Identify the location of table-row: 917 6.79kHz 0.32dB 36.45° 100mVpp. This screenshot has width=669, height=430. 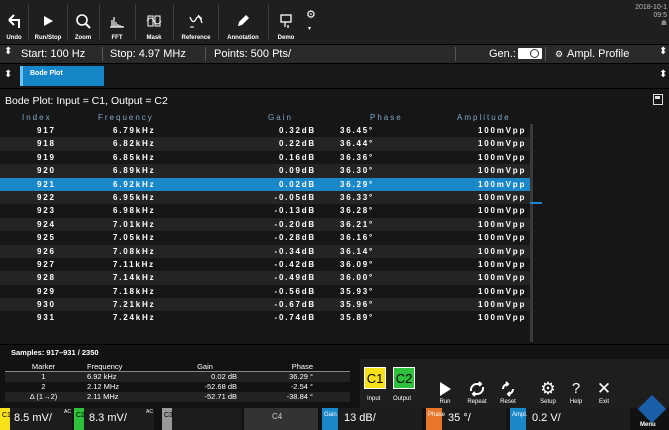
(265, 130).